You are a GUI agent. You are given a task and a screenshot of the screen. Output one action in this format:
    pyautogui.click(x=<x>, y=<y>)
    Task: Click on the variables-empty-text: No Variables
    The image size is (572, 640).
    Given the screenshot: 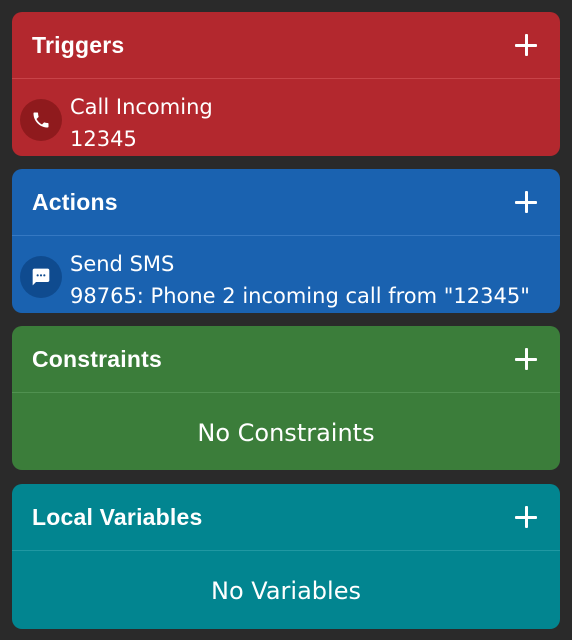 What is the action you would take?
    pyautogui.click(x=286, y=591)
    